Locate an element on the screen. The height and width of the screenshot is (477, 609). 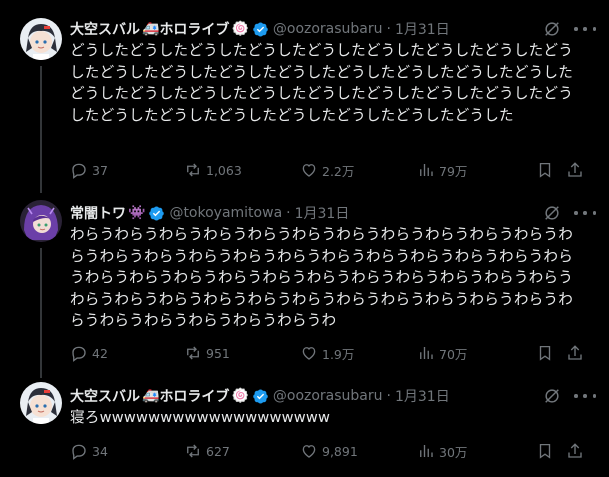
tweet-header: 常闇トワ 👾 @tokoyamitowa · 1月31日 is located at coordinates (209, 213).